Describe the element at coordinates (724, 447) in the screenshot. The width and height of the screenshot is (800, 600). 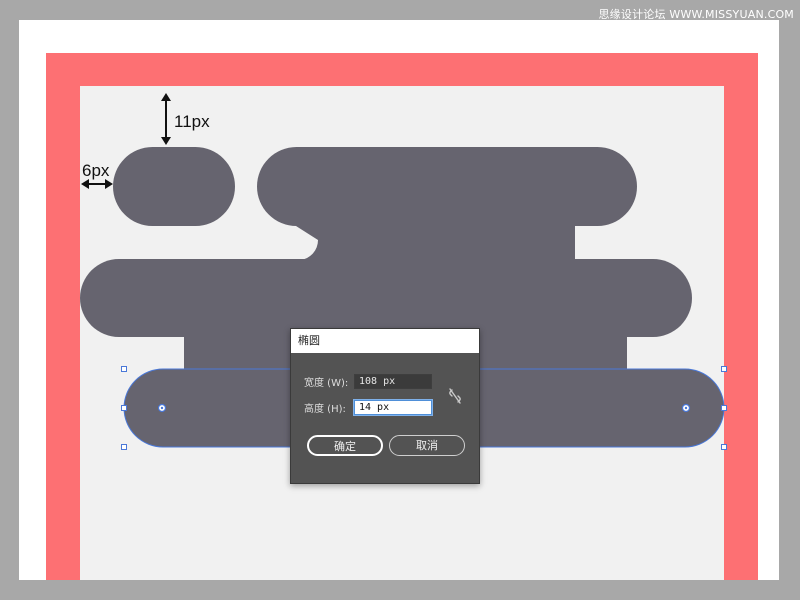
I see `handle-bottom-right` at that location.